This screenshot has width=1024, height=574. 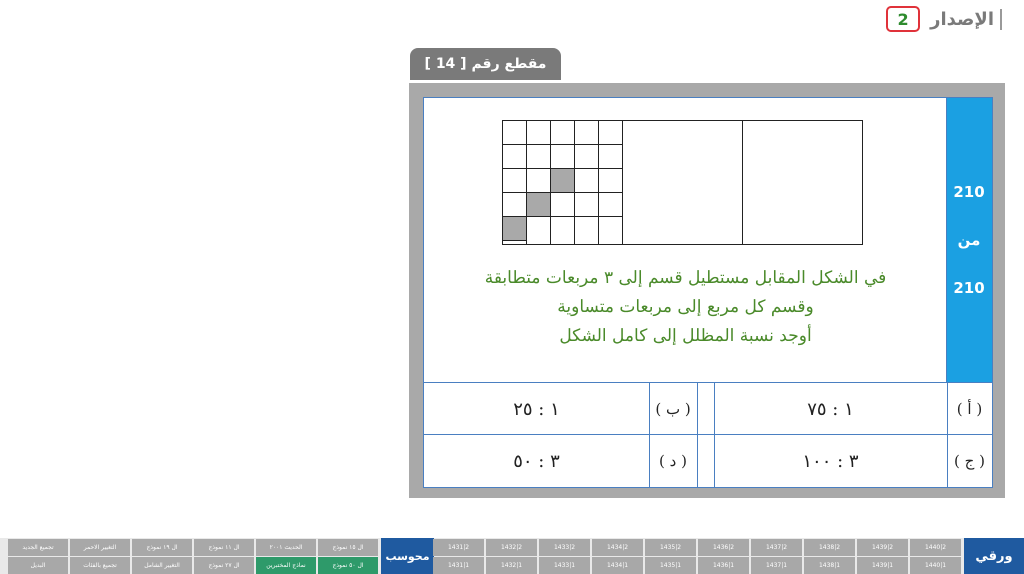 What do you see at coordinates (286, 547) in the screenshot?
I see `model-cell: الحديث ٢٠٠١` at bounding box center [286, 547].